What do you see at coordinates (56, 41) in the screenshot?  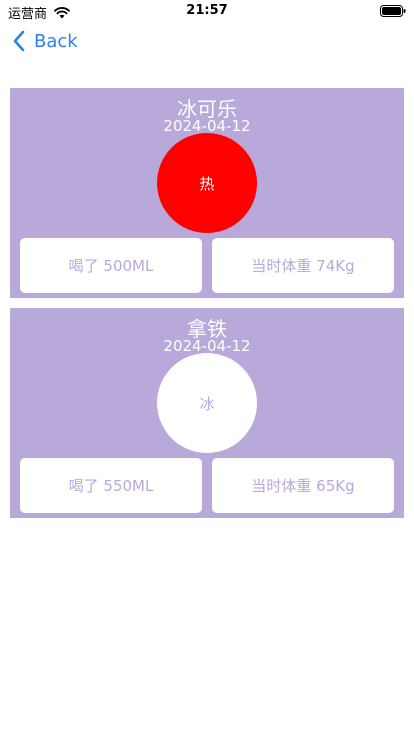 I see `back-label: Back` at bounding box center [56, 41].